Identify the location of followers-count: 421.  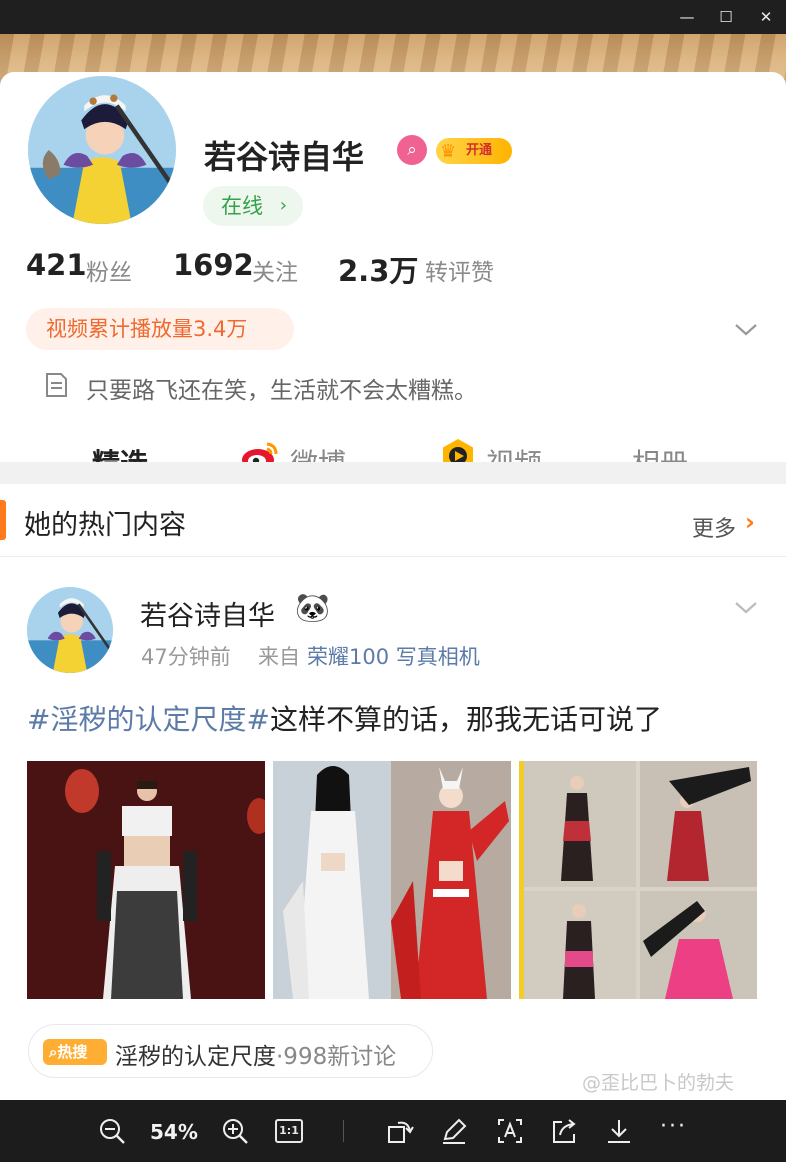
(56, 265).